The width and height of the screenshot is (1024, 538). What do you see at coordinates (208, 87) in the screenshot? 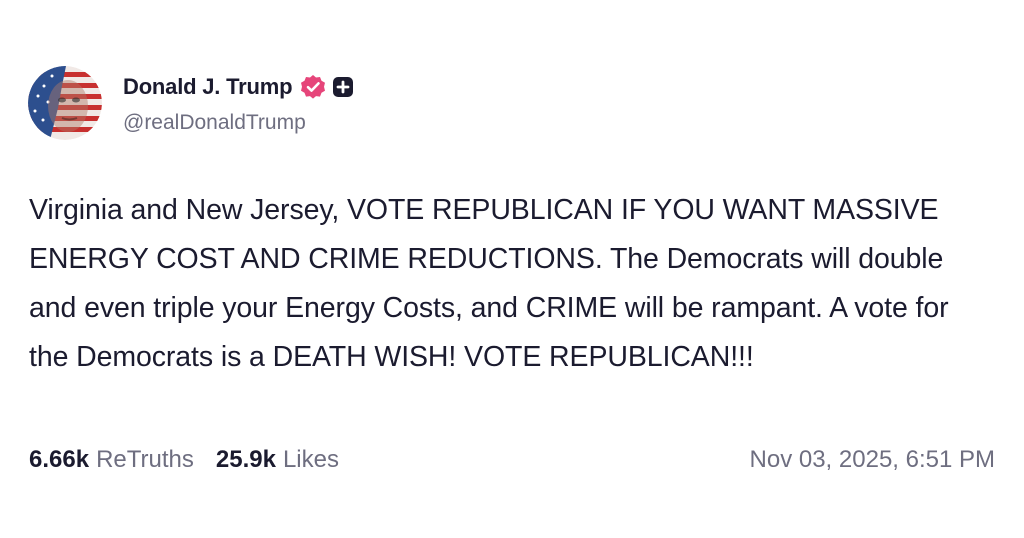
I see `author-display-name: Donald J. Trump` at bounding box center [208, 87].